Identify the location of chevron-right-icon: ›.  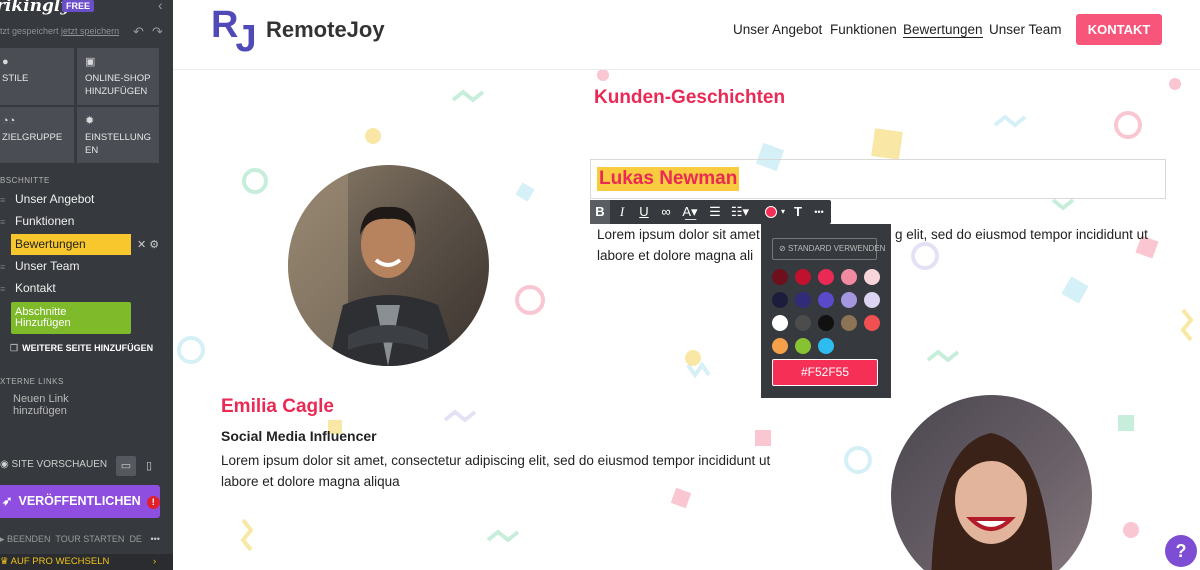
(155, 561).